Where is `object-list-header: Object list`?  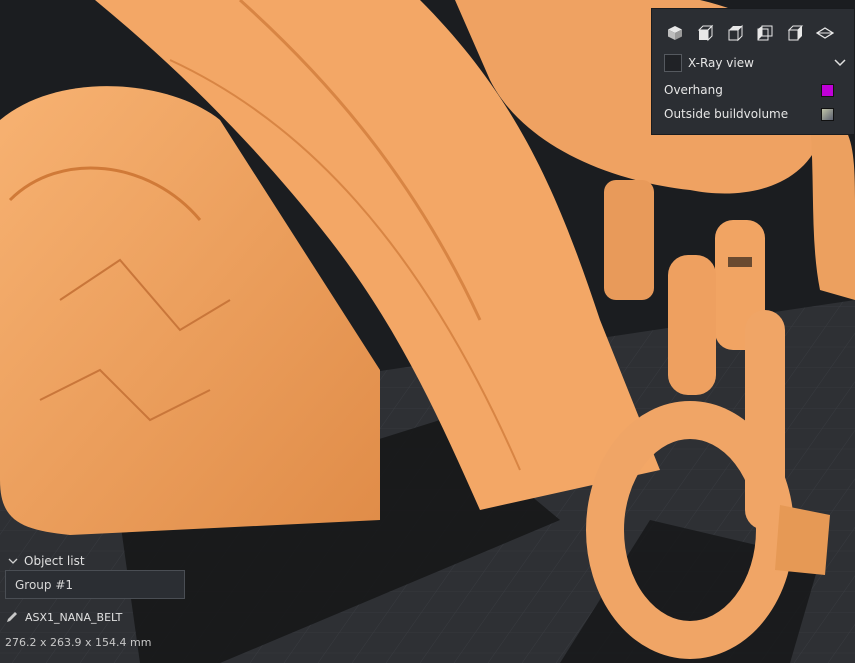
object-list-header: Object list is located at coordinates (46, 561).